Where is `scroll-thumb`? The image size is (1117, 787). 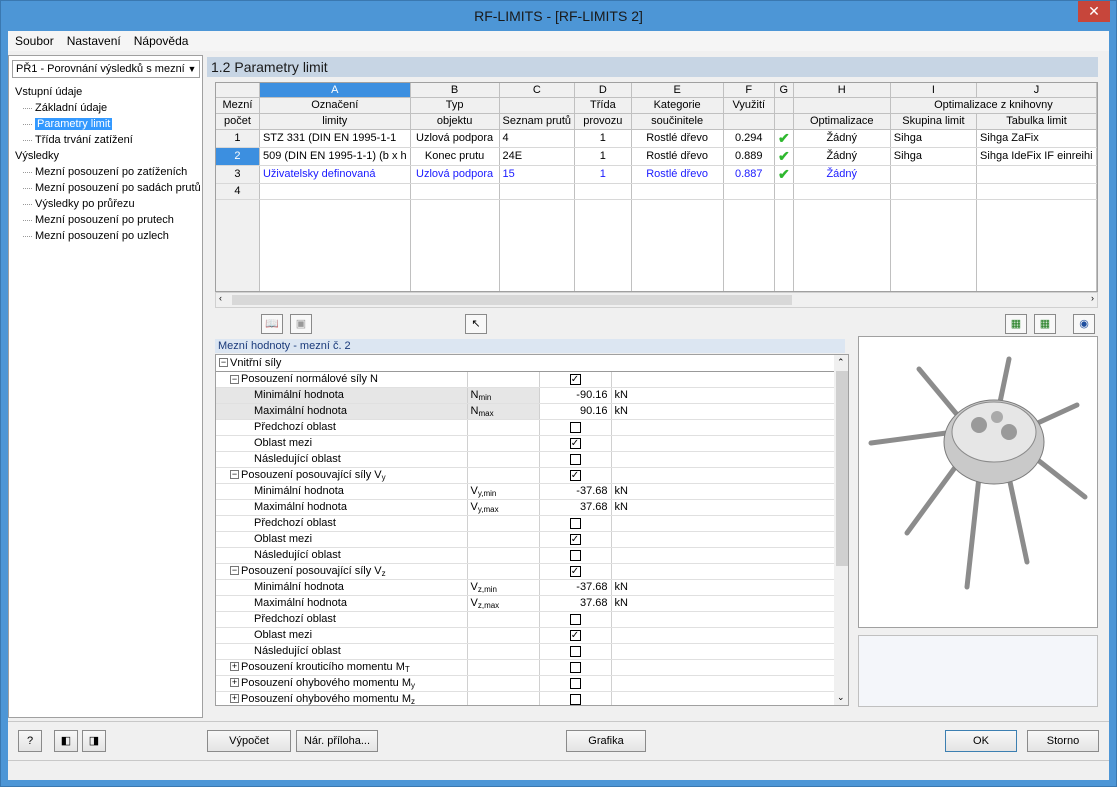
scroll-thumb is located at coordinates (512, 300).